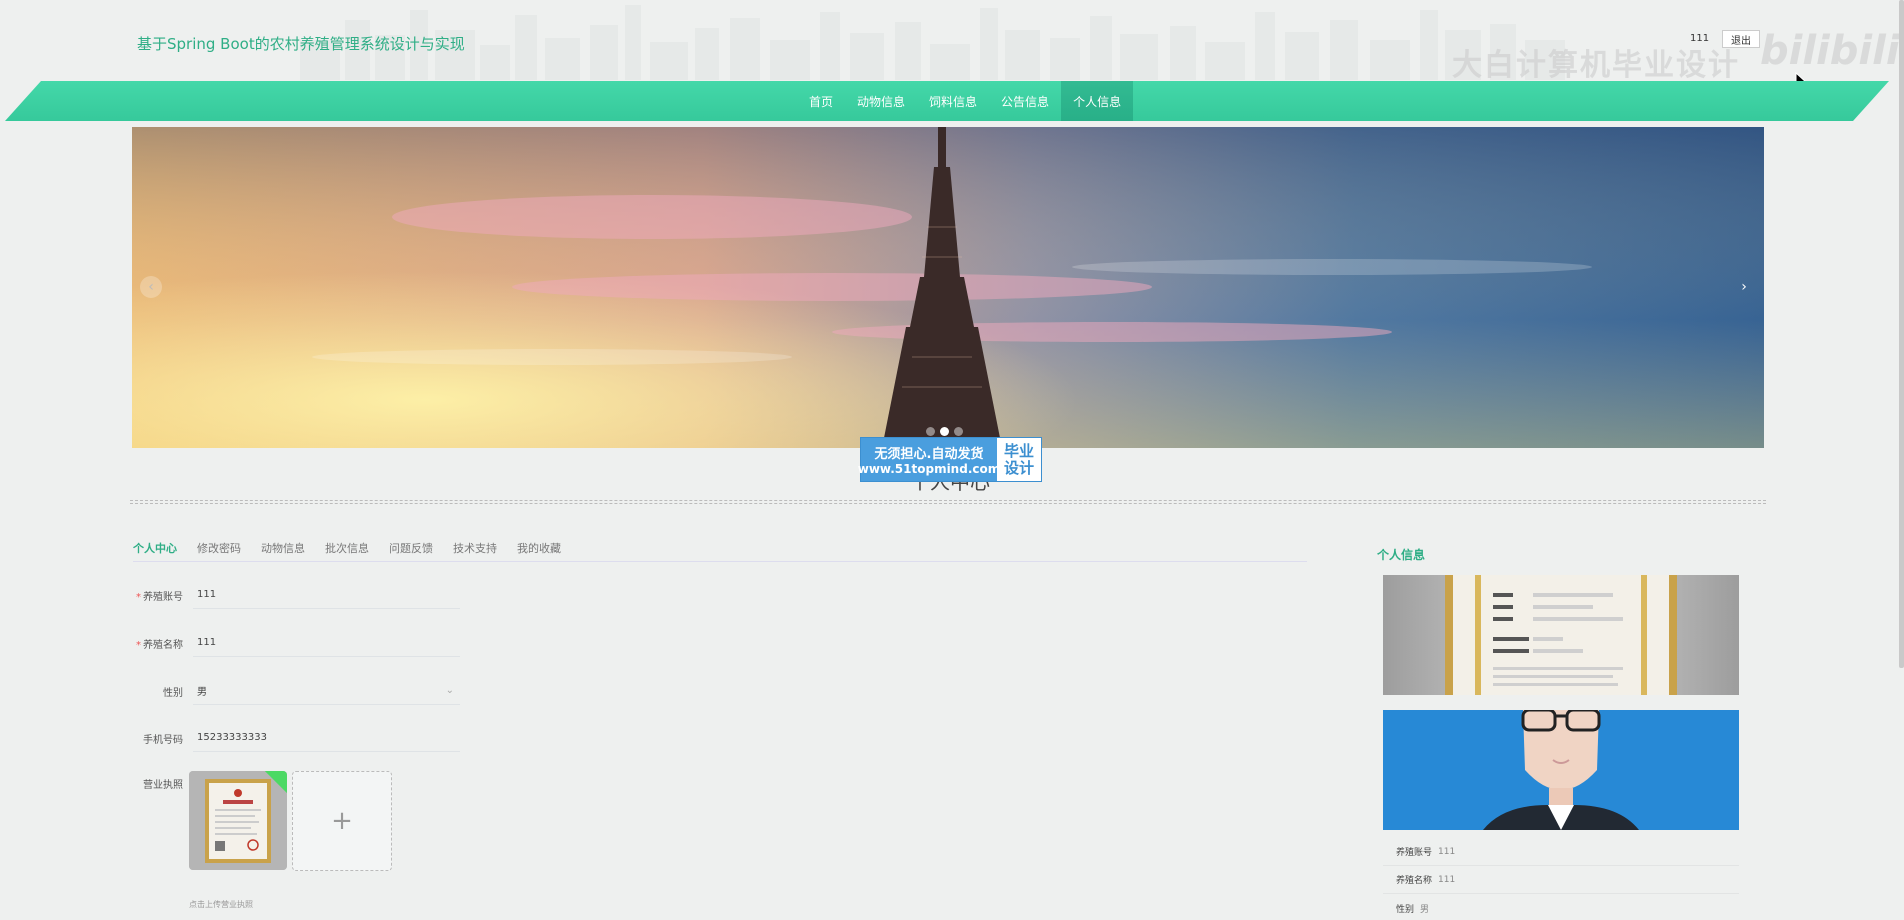 The image size is (1904, 920). Describe the element at coordinates (720, 548) in the screenshot. I see `profile-tabs: 个人中心 修改密码 动物信息 批次信息 问题反馈 技术支持 我的收藏` at that location.